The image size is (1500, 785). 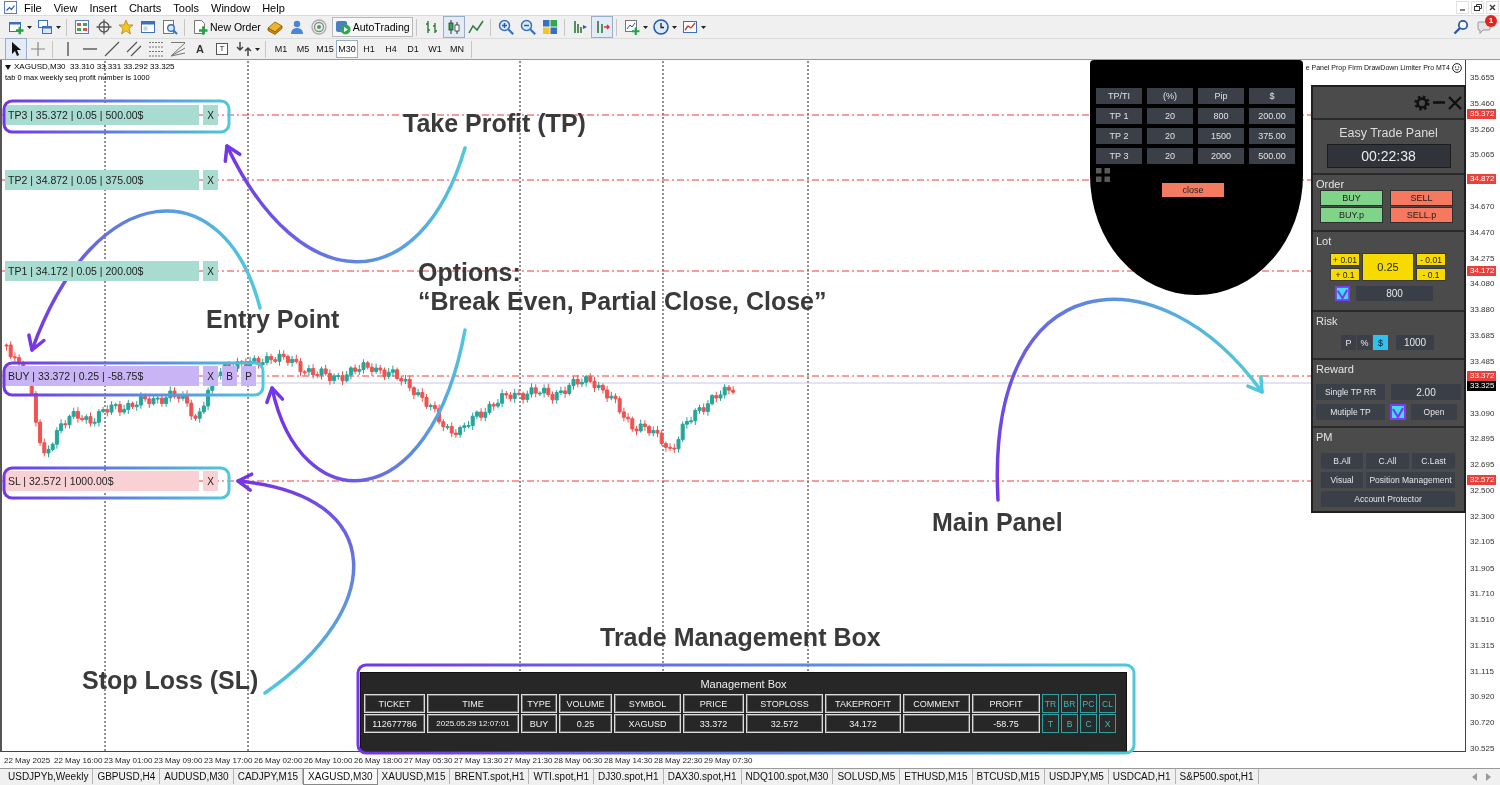 I want to click on multiple-tp-button: Mutiple TP, so click(x=1350, y=412).